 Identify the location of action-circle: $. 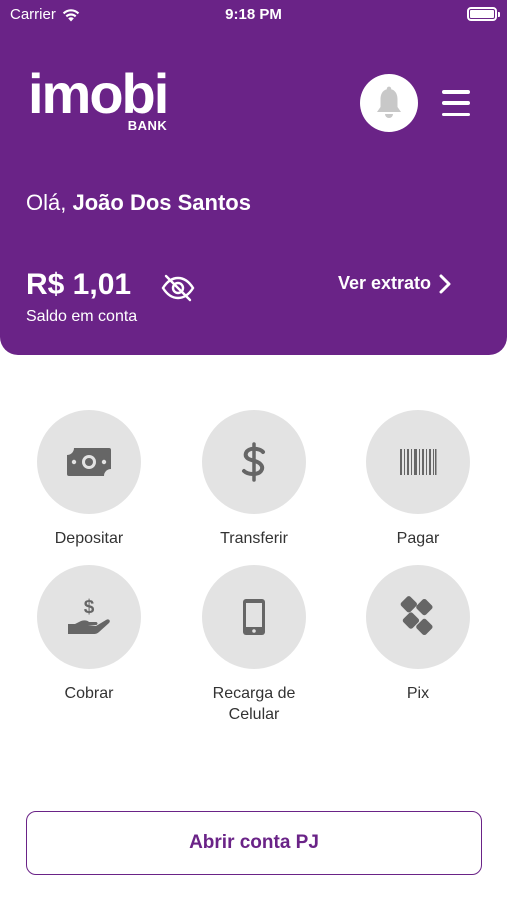
(89, 617).